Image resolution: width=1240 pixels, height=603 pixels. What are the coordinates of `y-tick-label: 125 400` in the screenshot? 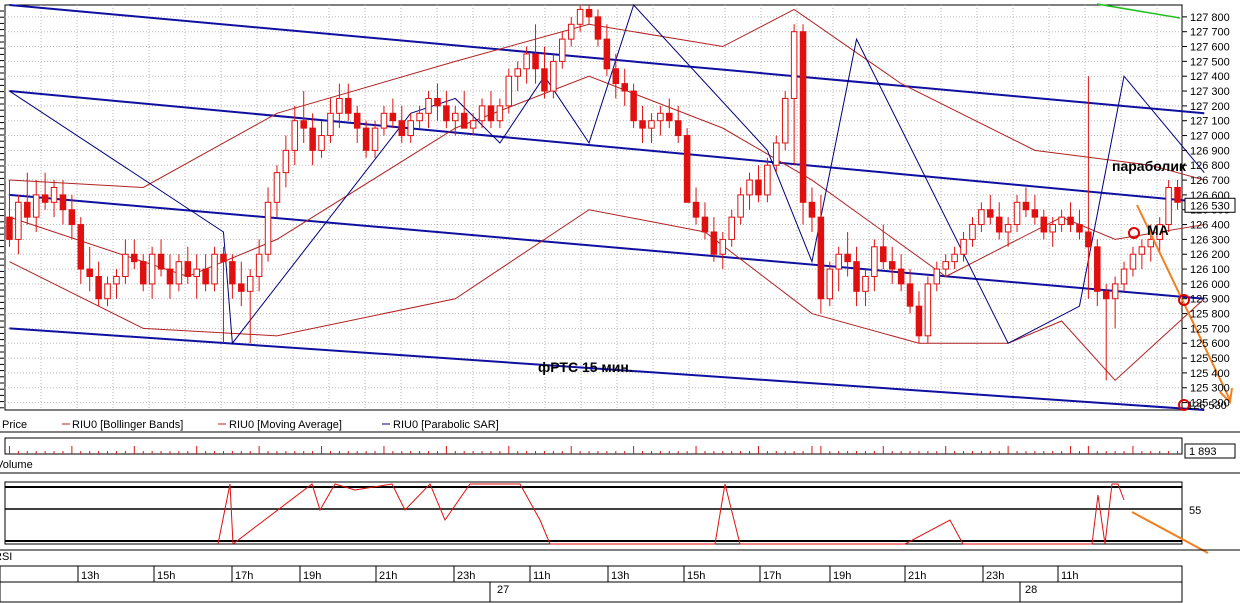 It's located at (1210, 374).